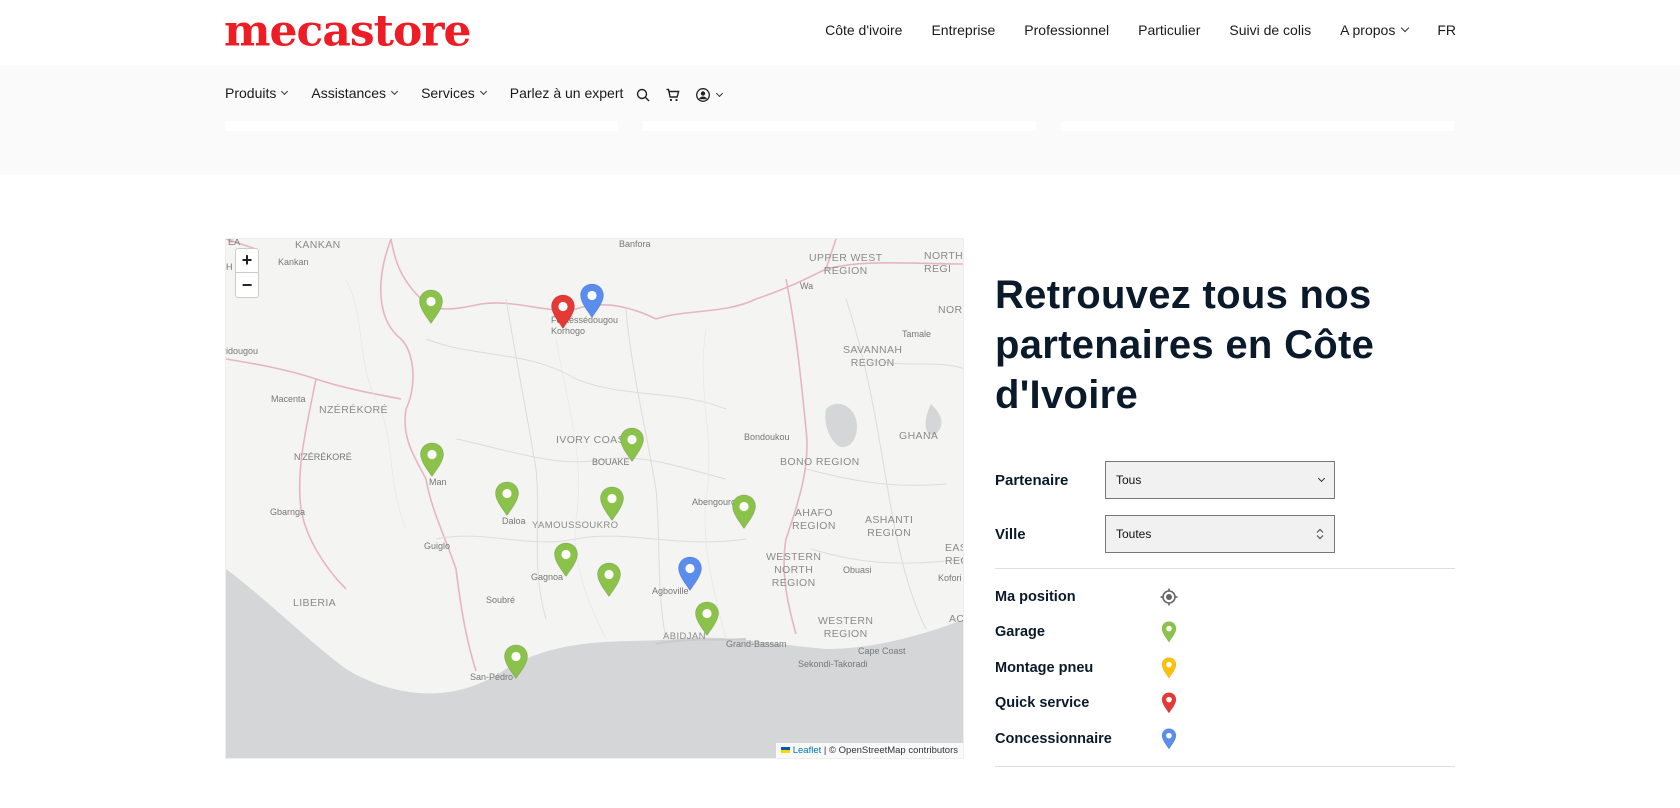 The height and width of the screenshot is (808, 1680). I want to click on map-label: GHANA, so click(919, 436).